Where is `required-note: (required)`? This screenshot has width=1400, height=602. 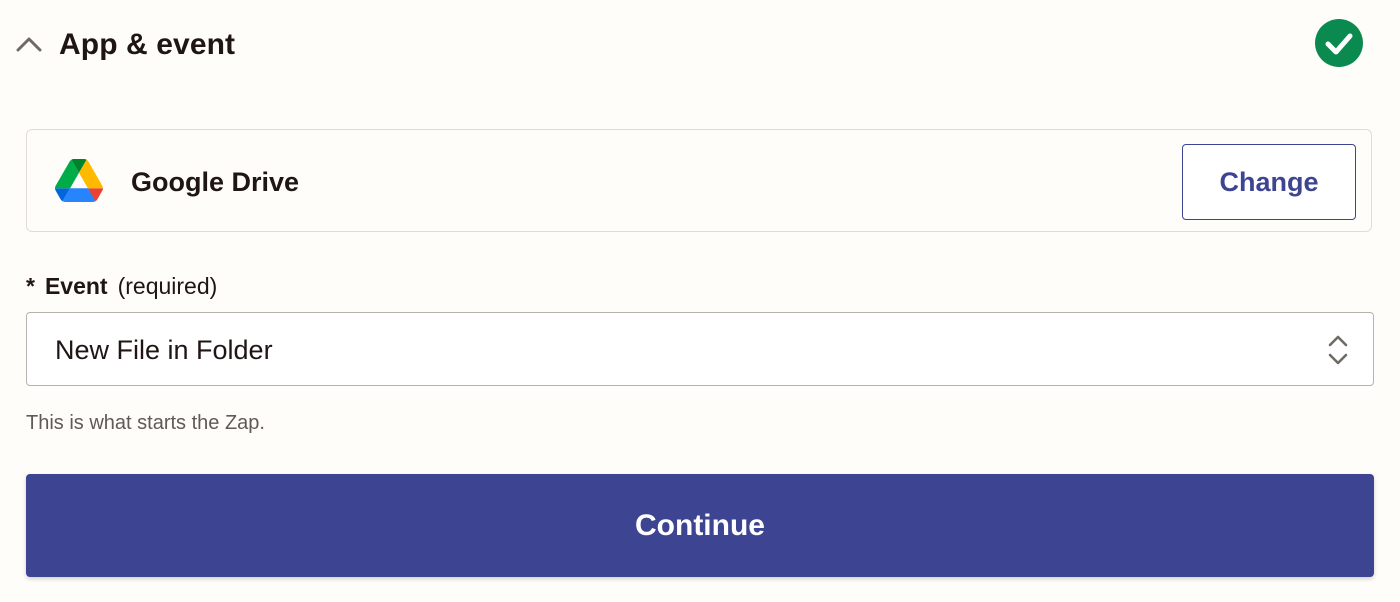 required-note: (required) is located at coordinates (167, 286).